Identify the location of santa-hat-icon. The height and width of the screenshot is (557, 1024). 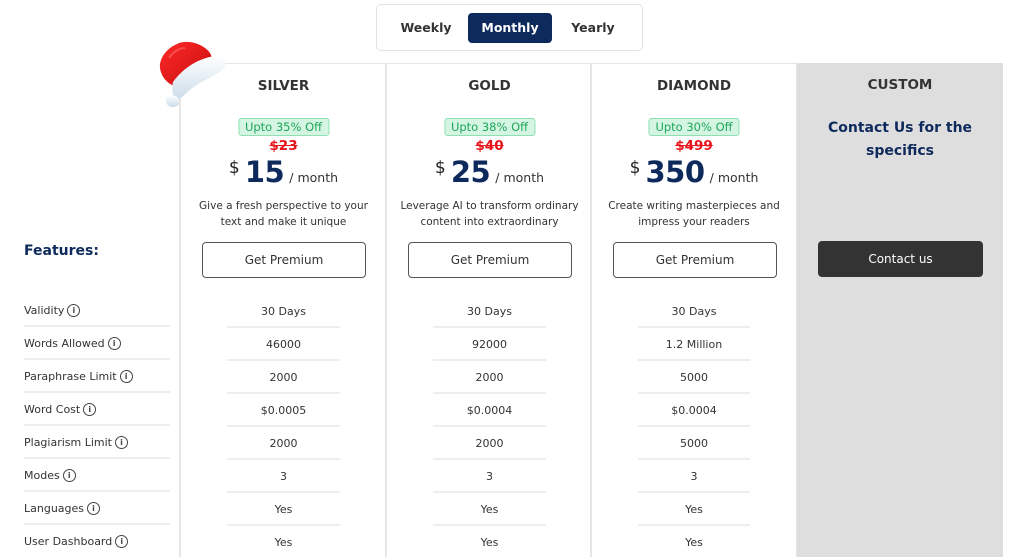
(192, 74).